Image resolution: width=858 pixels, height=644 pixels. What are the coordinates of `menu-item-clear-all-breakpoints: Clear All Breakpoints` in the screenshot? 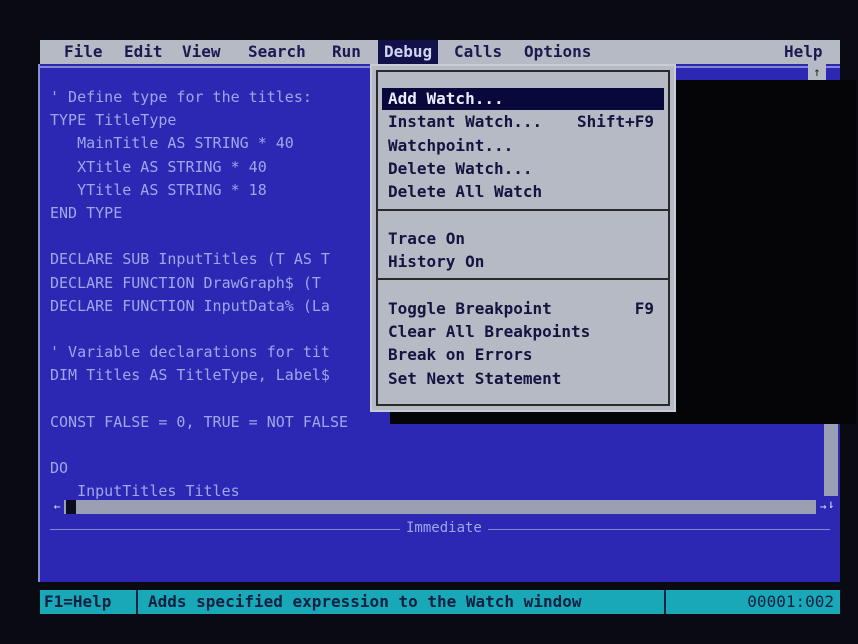 It's located at (523, 332).